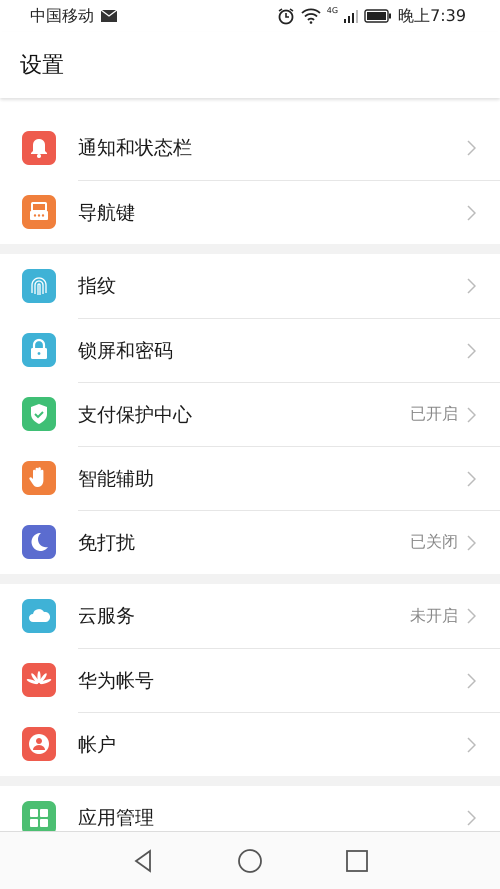 The width and height of the screenshot is (500, 889). Describe the element at coordinates (39, 414) in the screenshot. I see `shield-icon` at that location.